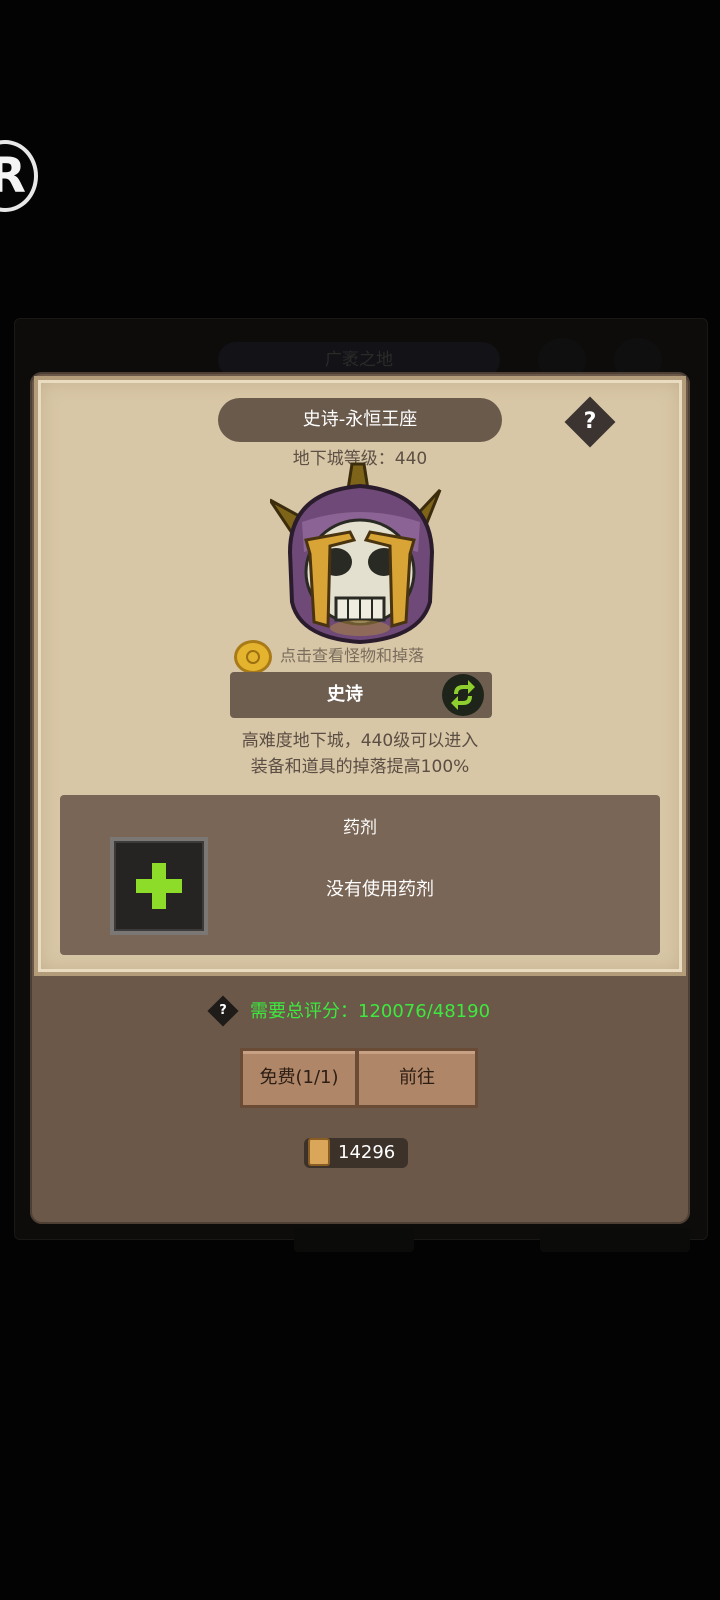  I want to click on dungeon-description: 高难度地下城，440级可以进入 装备和道具的掉落提高100%, so click(360, 754).